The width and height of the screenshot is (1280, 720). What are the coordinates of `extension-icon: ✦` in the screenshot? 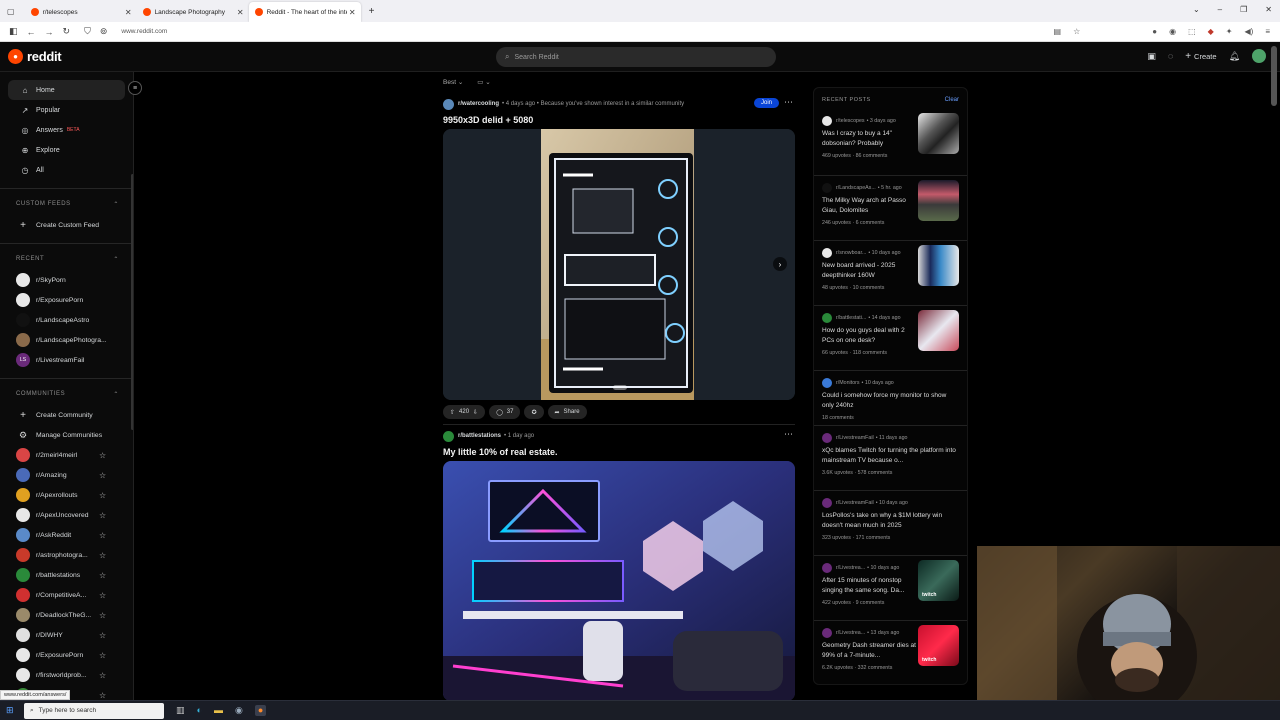 It's located at (1229, 31).